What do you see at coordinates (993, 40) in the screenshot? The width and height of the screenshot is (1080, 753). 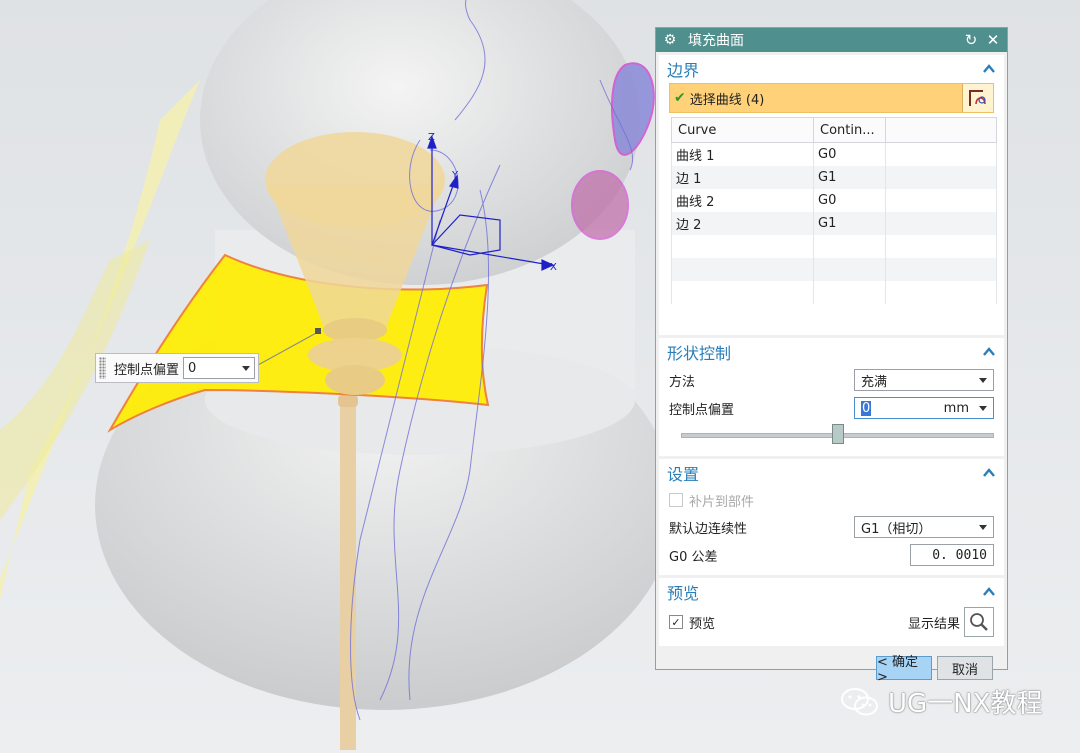 I see `close-icon: ✕` at bounding box center [993, 40].